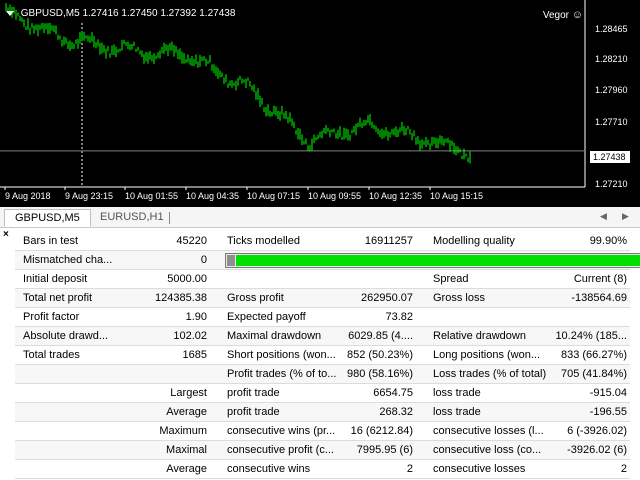  What do you see at coordinates (322, 317) in the screenshot?
I see `report-row: Profit factor 1.90 Expected payoff 73.82` at bounding box center [322, 317].